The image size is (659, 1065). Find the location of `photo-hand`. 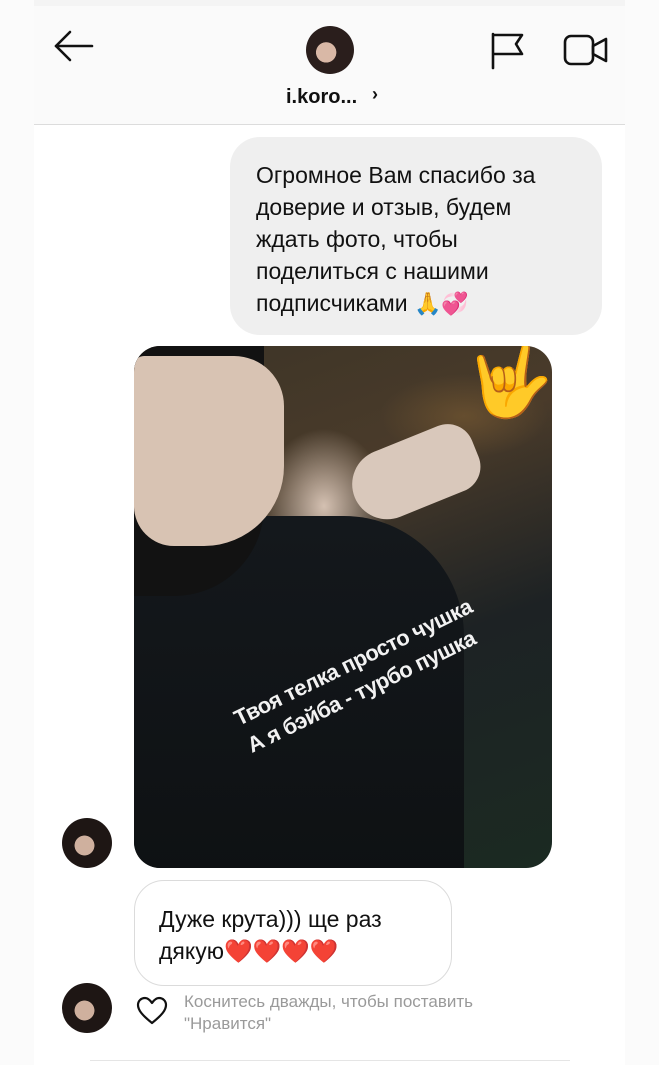

photo-hand is located at coordinates (415, 473).